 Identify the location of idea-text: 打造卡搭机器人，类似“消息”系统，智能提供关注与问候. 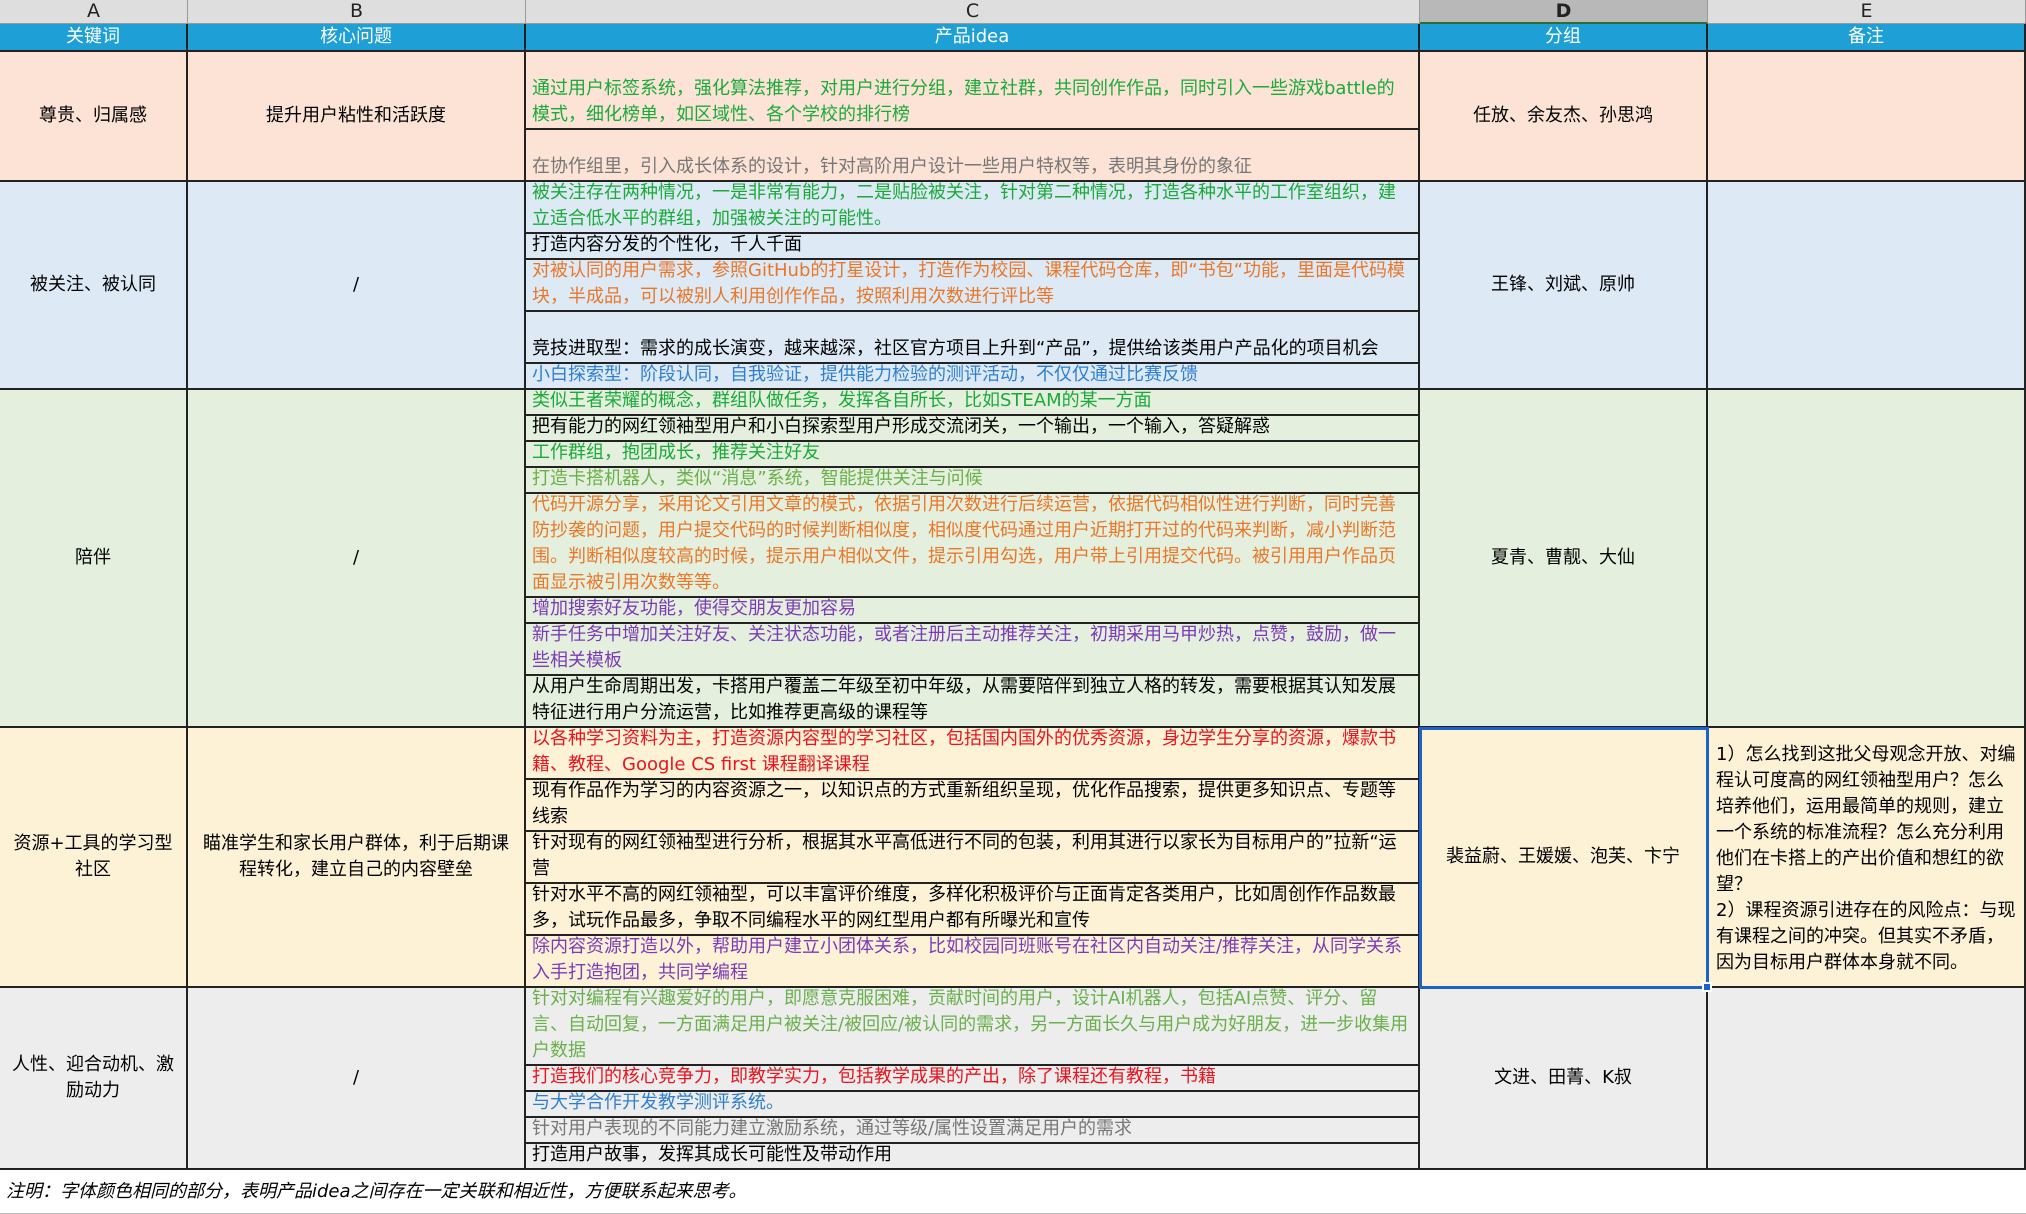
(757, 478).